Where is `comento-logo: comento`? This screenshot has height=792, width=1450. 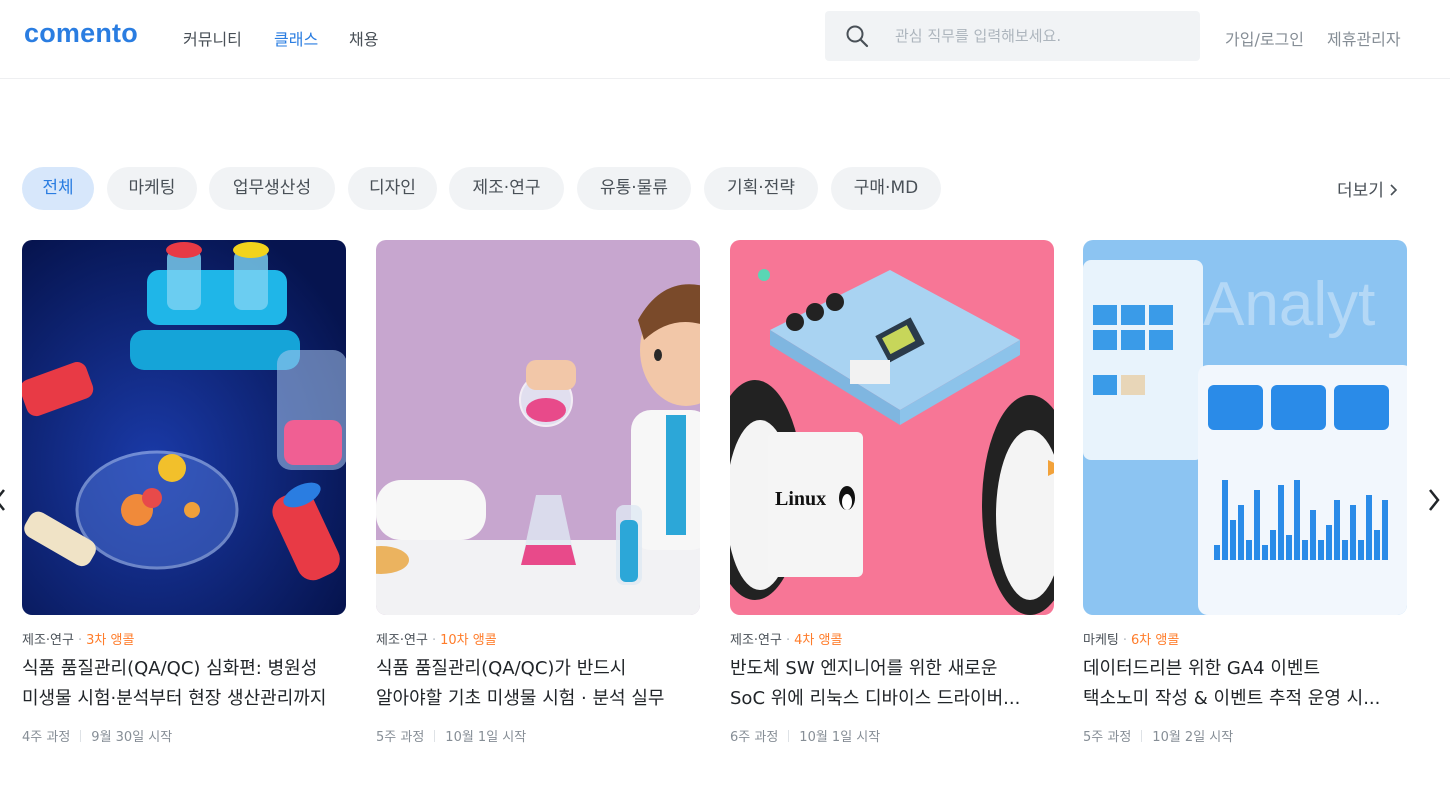 comento-logo: comento is located at coordinates (81, 33).